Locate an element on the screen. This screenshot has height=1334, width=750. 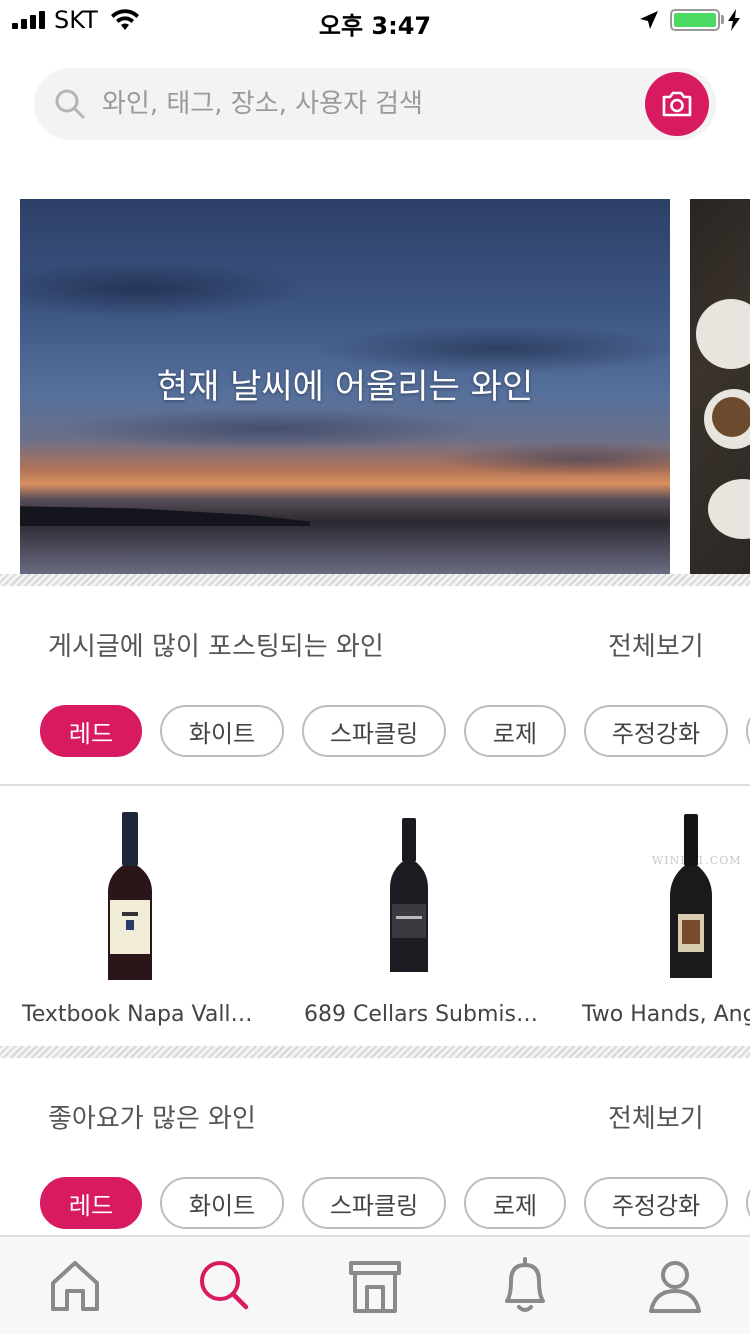
wine-name: Two Hands, Ange is located at coordinates (666, 1014).